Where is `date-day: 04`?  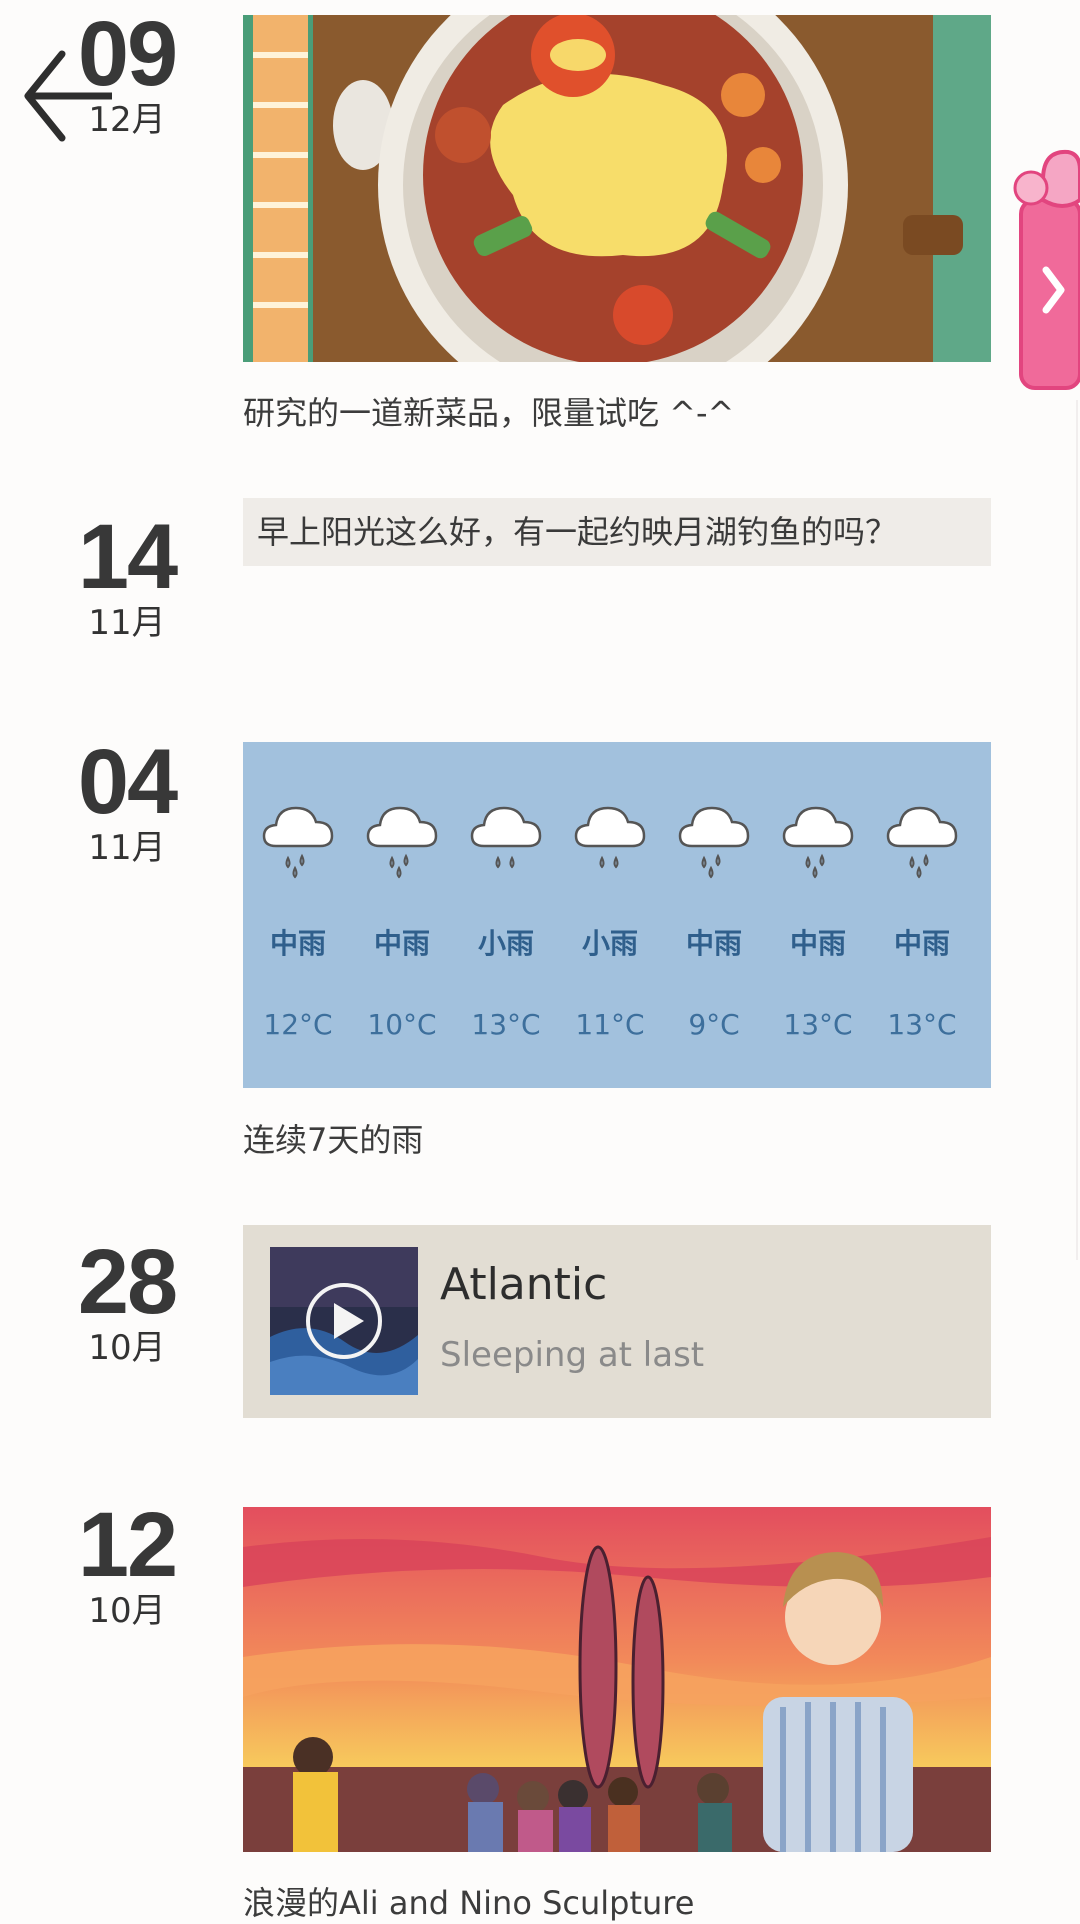 date-day: 04 is located at coordinates (127, 782).